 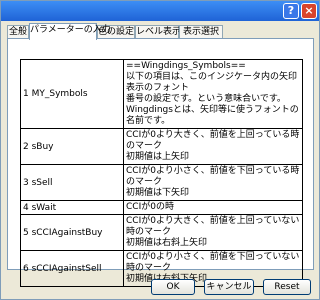 What do you see at coordinates (213, 176) in the screenshot?
I see `description-line: CCIが0より小さく、前値を下回っている時のマーク` at bounding box center [213, 176].